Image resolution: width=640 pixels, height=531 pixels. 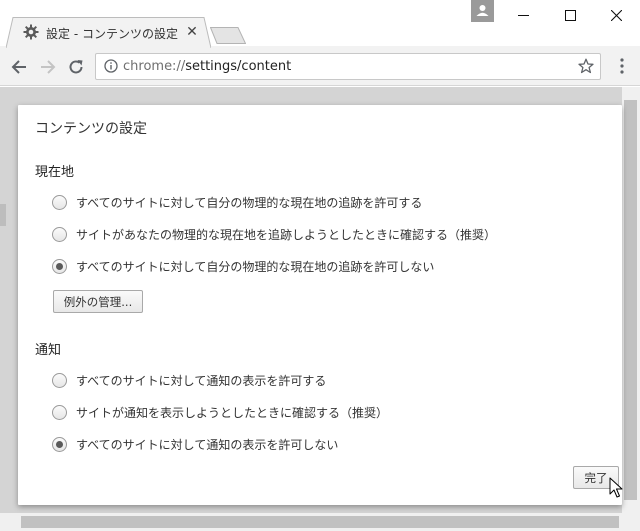 What do you see at coordinates (192, 32) in the screenshot?
I see `tab-close-icon: ✕` at bounding box center [192, 32].